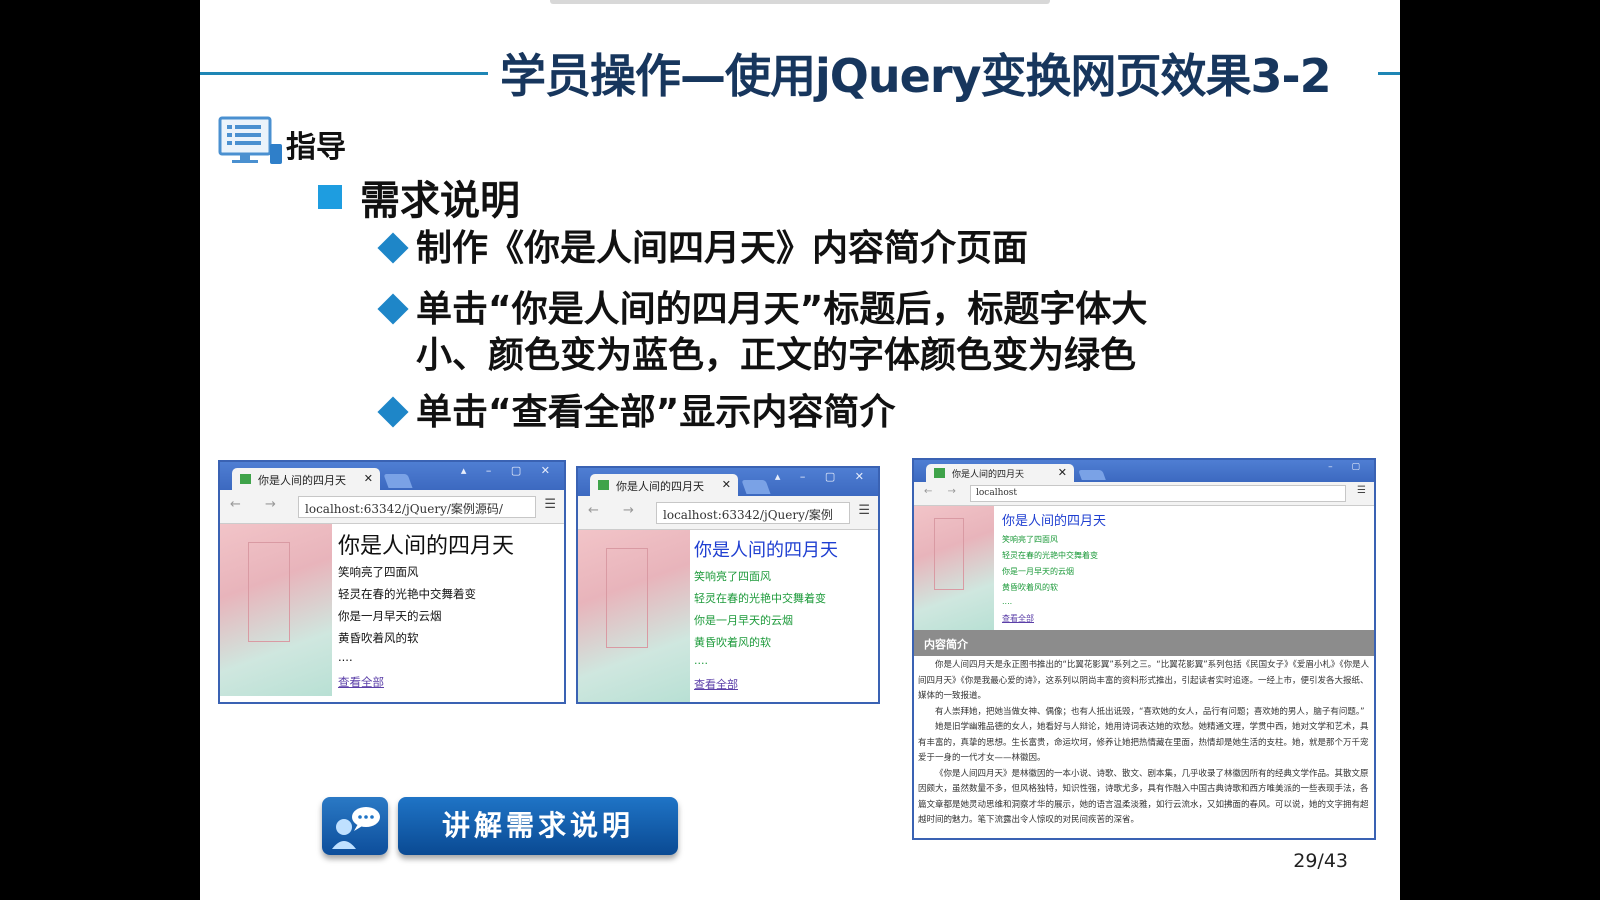  What do you see at coordinates (1144, 471) in the screenshot?
I see `browser-tabbar: 你是人间的四月天 ✕ – ▢` at bounding box center [1144, 471].